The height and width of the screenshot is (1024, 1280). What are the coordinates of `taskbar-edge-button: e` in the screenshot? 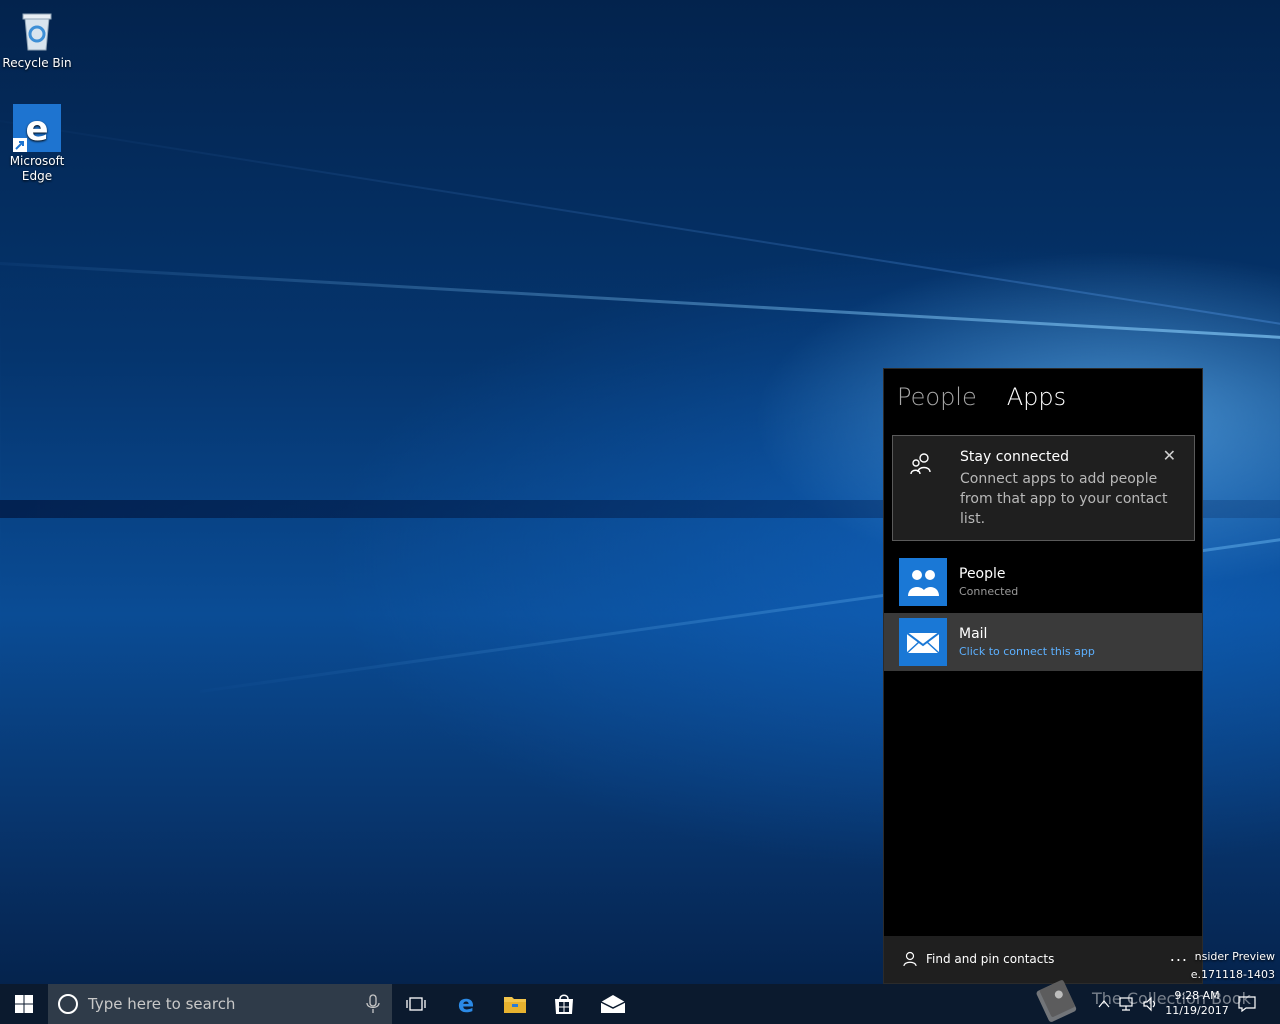 It's located at (466, 1004).